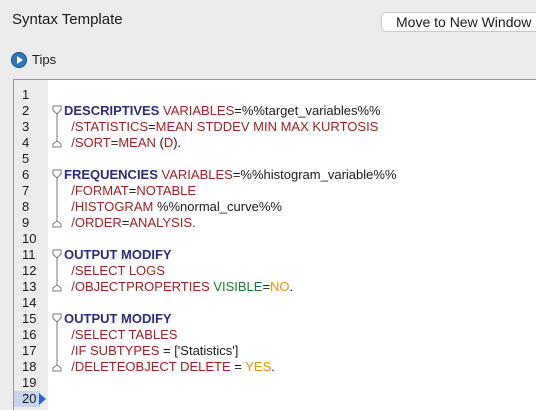  Describe the element at coordinates (31, 223) in the screenshot. I see `line-number: 9` at that location.